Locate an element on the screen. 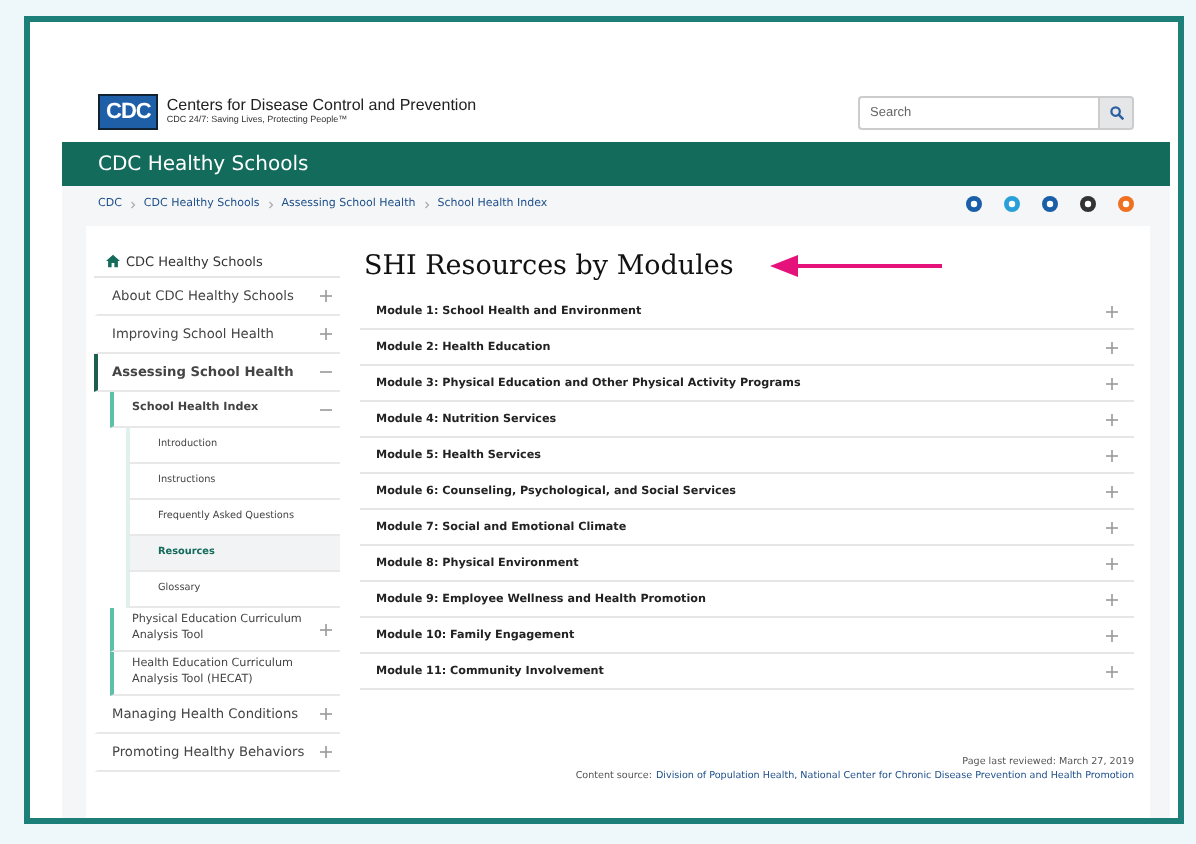 The image size is (1196, 844). search-button is located at coordinates (1116, 112).